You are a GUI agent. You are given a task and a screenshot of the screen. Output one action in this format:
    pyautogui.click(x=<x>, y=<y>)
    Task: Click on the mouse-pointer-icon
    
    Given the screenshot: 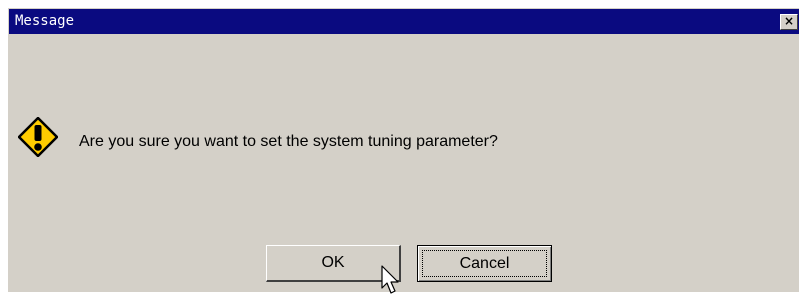 What is the action you would take?
    pyautogui.click(x=390, y=279)
    